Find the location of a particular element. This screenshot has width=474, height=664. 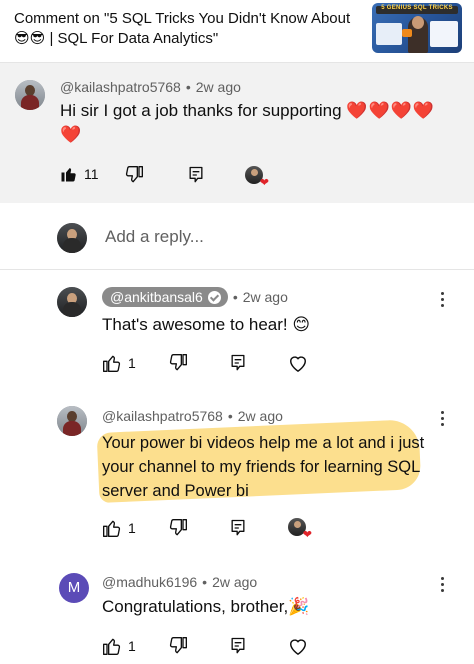

comment-author: @kailashpatro5768 is located at coordinates (120, 87).